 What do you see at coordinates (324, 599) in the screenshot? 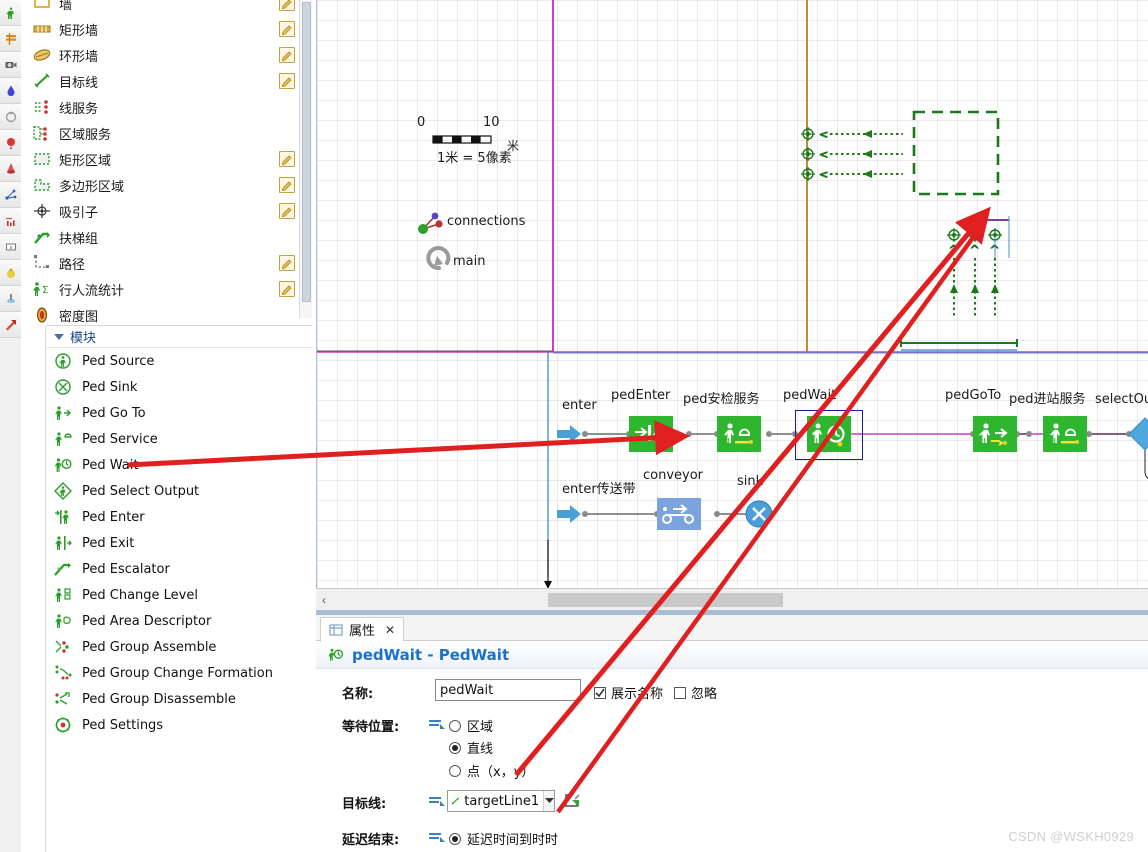
I see `scroll-left-arrow-icon: ‹` at bounding box center [324, 599].